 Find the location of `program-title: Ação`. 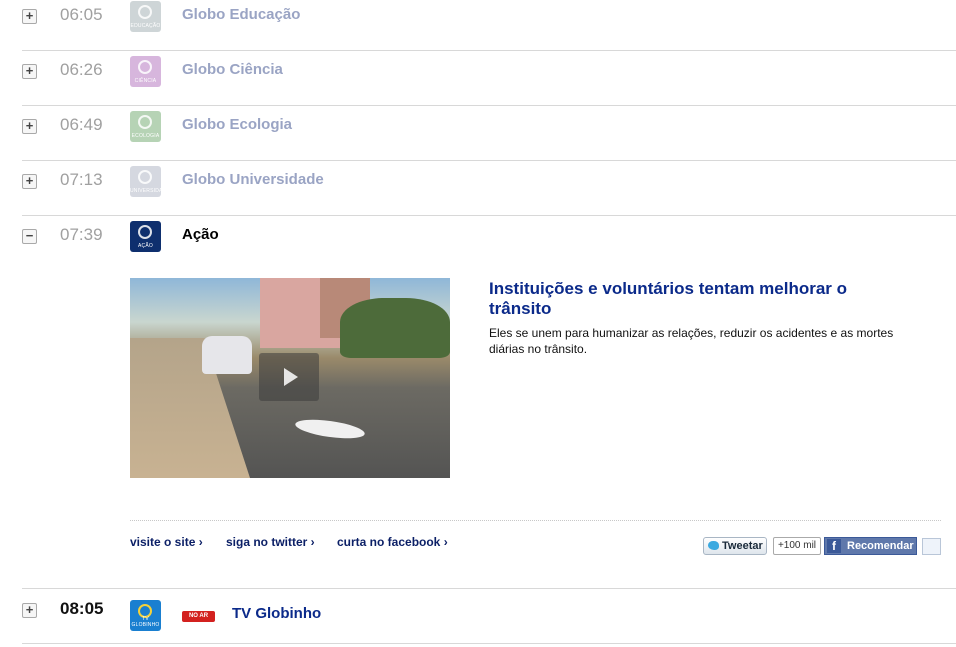

program-title: Ação is located at coordinates (200, 234).